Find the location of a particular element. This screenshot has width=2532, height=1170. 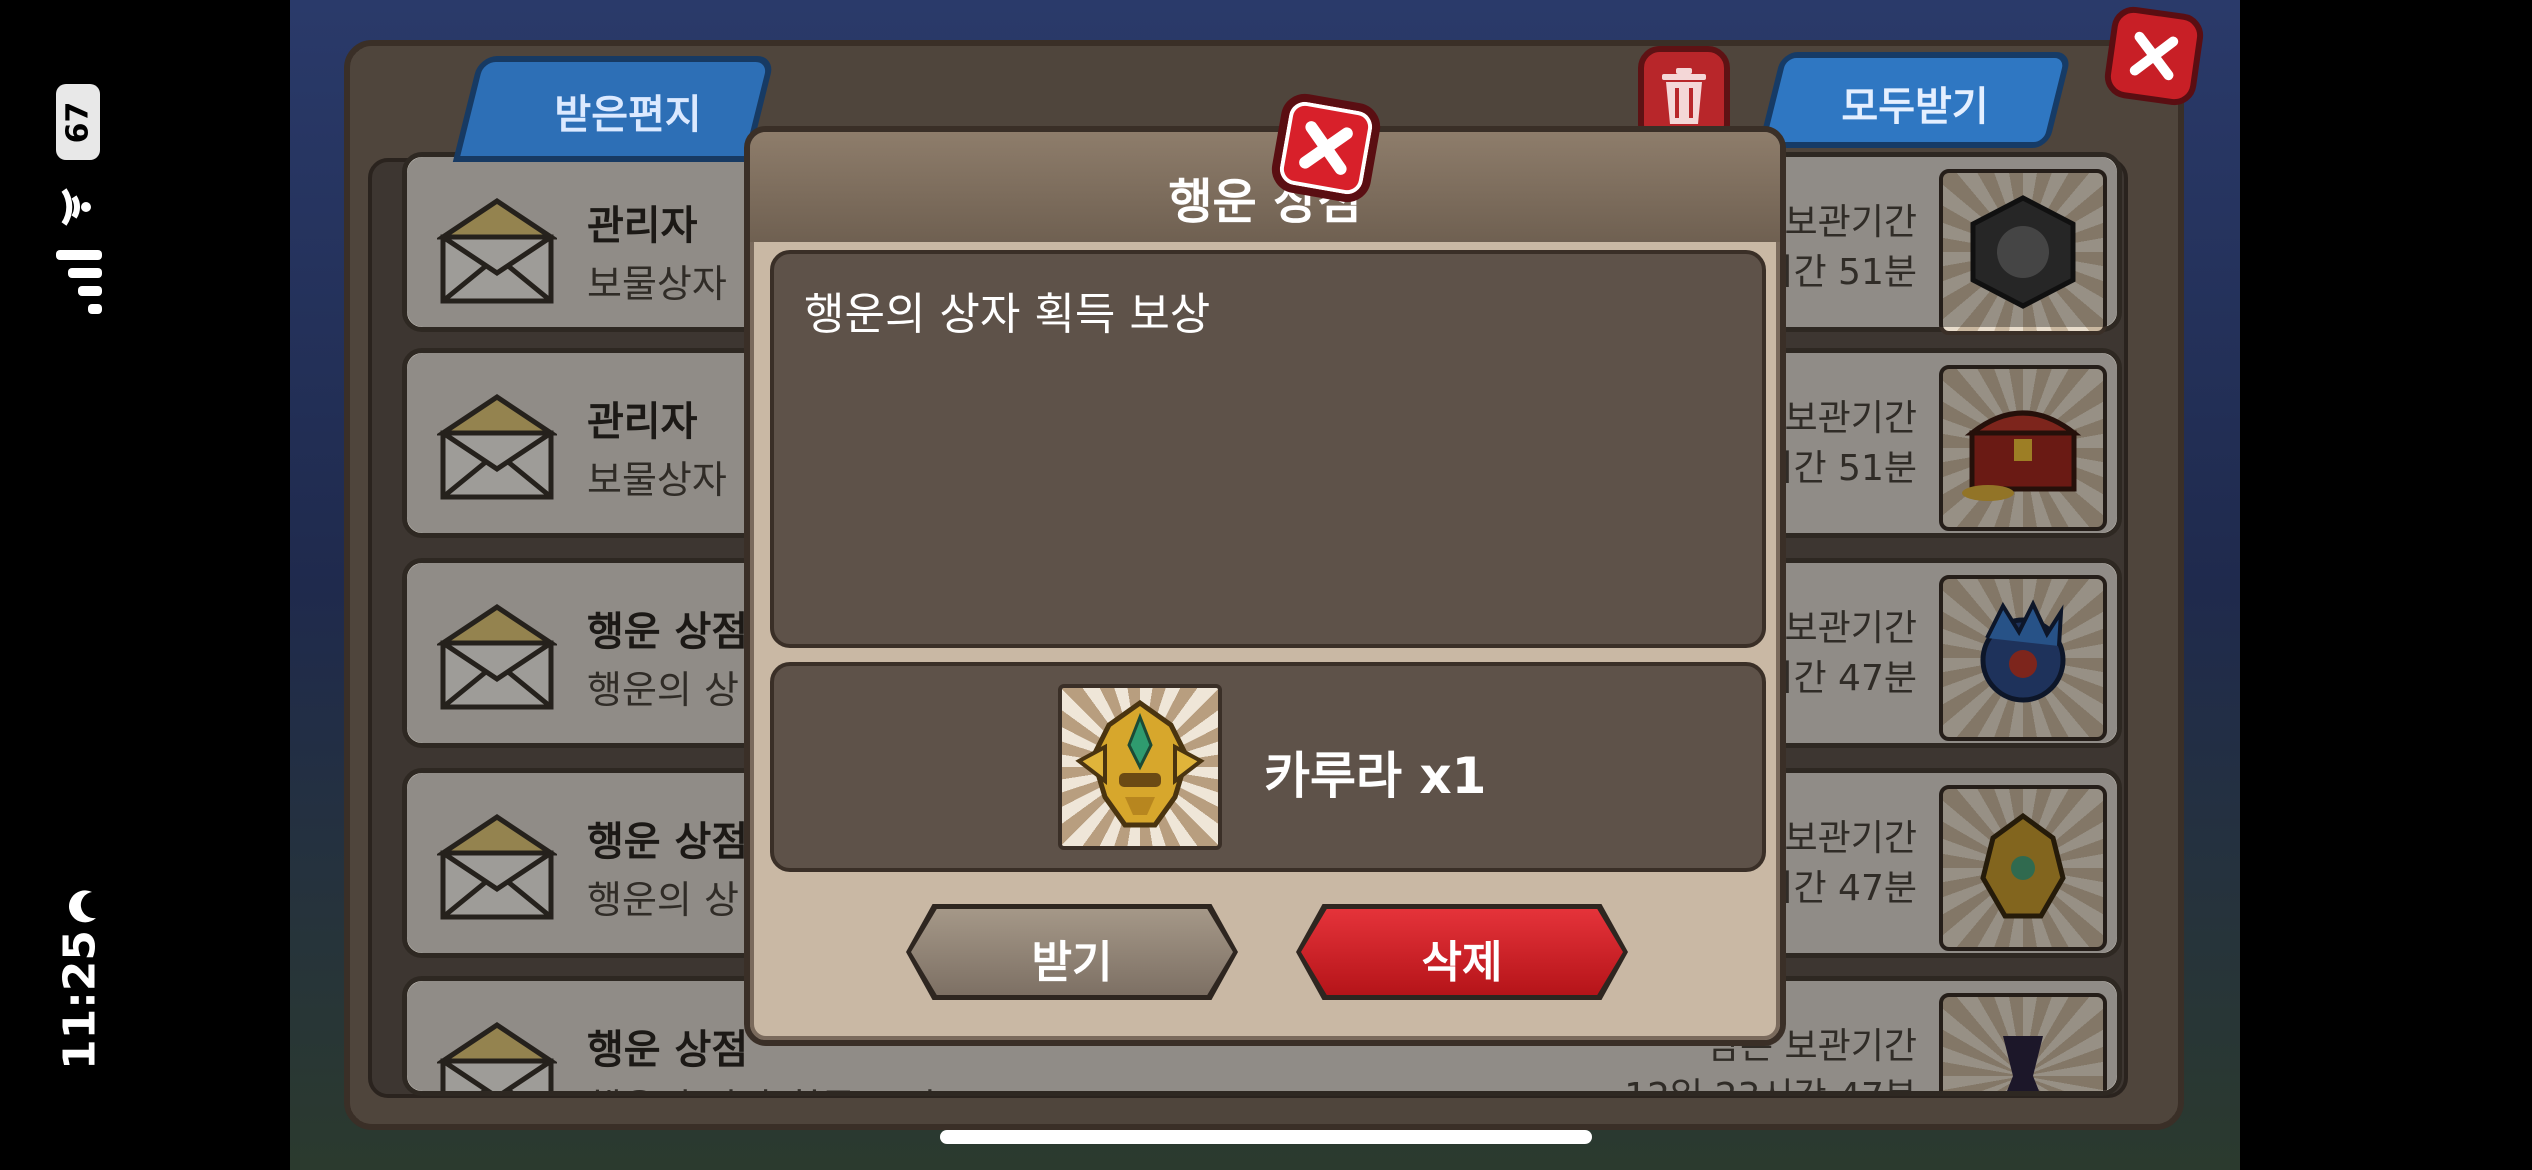

battery-level: 67 is located at coordinates (78, 122).